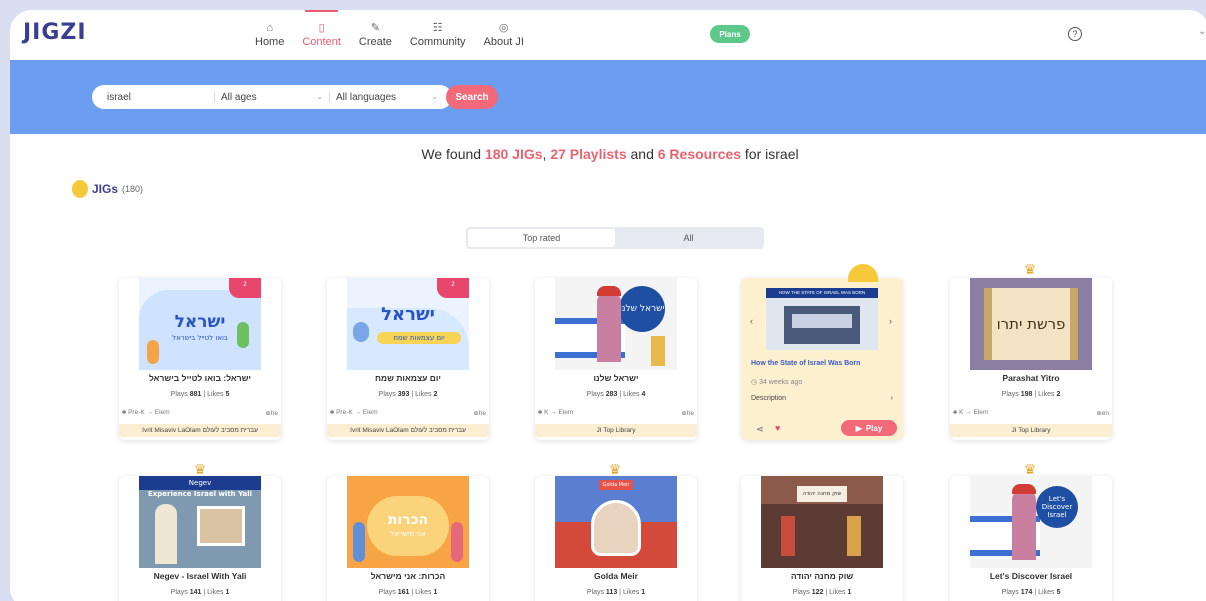 This screenshot has width=1206, height=601. What do you see at coordinates (616, 522) in the screenshot?
I see `jig-thumbnail: Golda Meir` at bounding box center [616, 522].